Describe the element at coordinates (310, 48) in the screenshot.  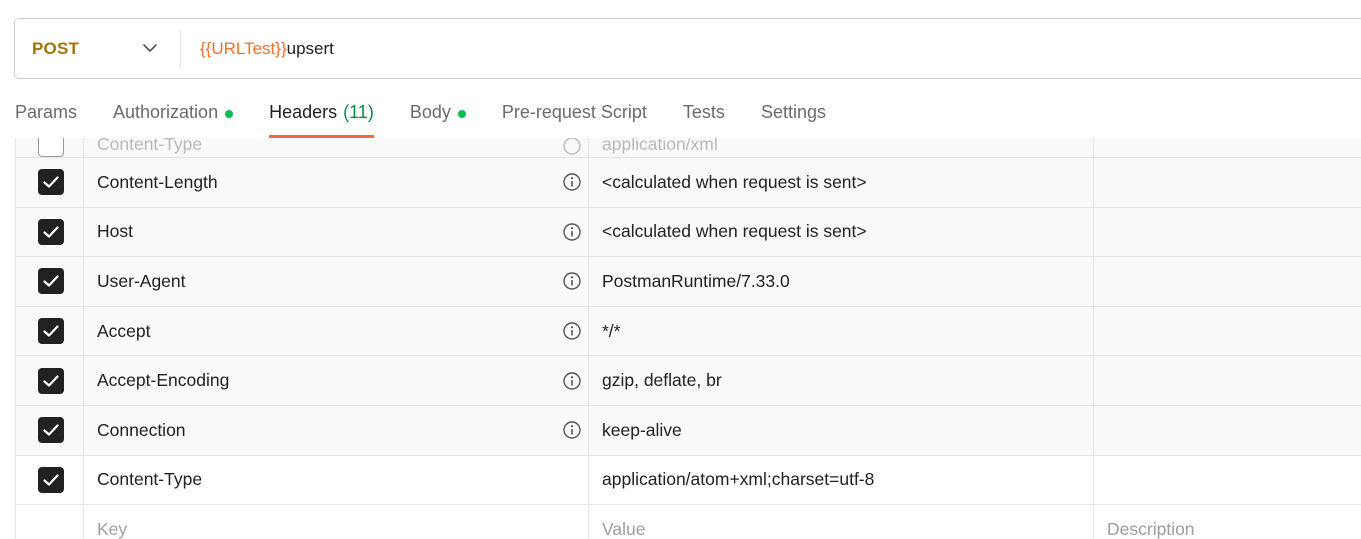
I see `url-path: upsert` at that location.